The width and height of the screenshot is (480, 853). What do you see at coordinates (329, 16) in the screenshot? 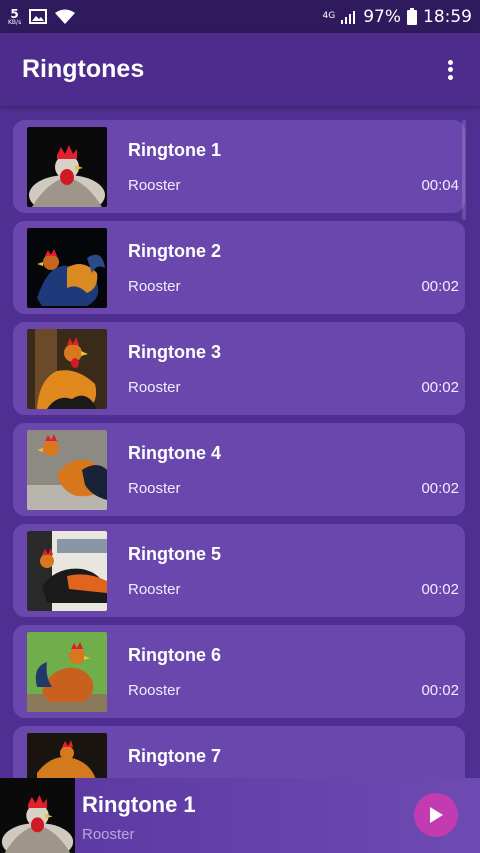
I see `network-type: 4G` at bounding box center [329, 16].